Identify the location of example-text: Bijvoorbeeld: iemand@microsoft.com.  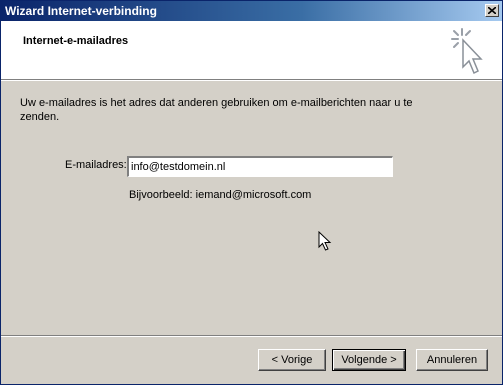
(220, 195).